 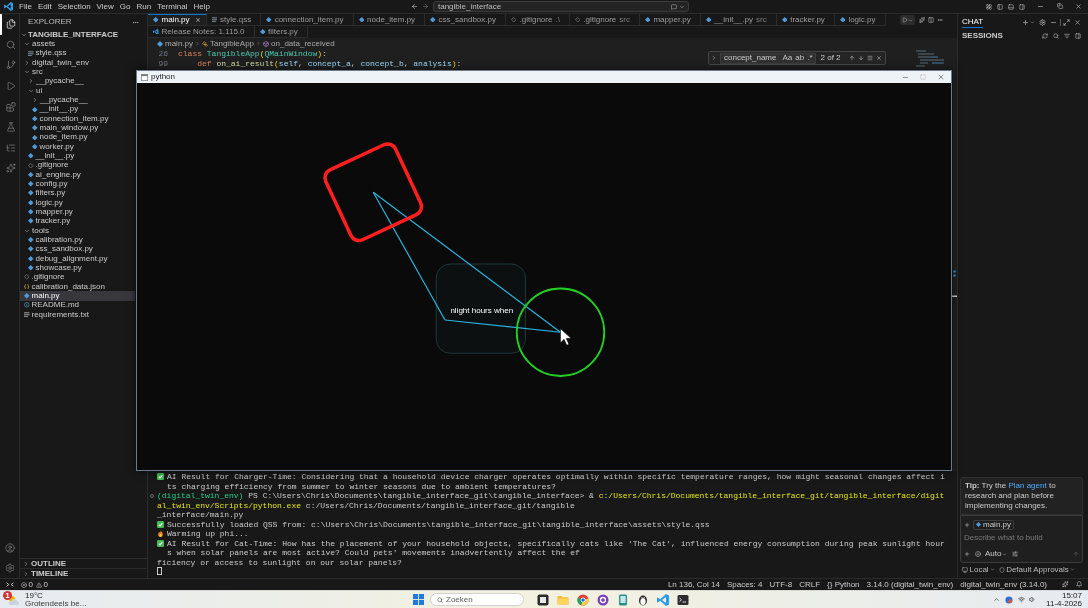 What do you see at coordinates (1067, 36) in the screenshot?
I see `filter-icon` at bounding box center [1067, 36].